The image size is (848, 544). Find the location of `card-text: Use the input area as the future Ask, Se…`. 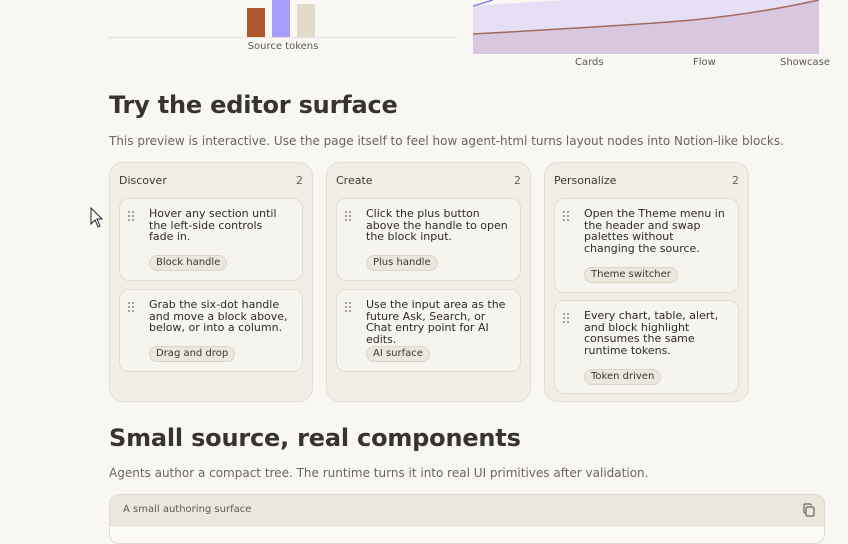

card-text: Use the input area as the future Ask, Se… is located at coordinates (436, 322).